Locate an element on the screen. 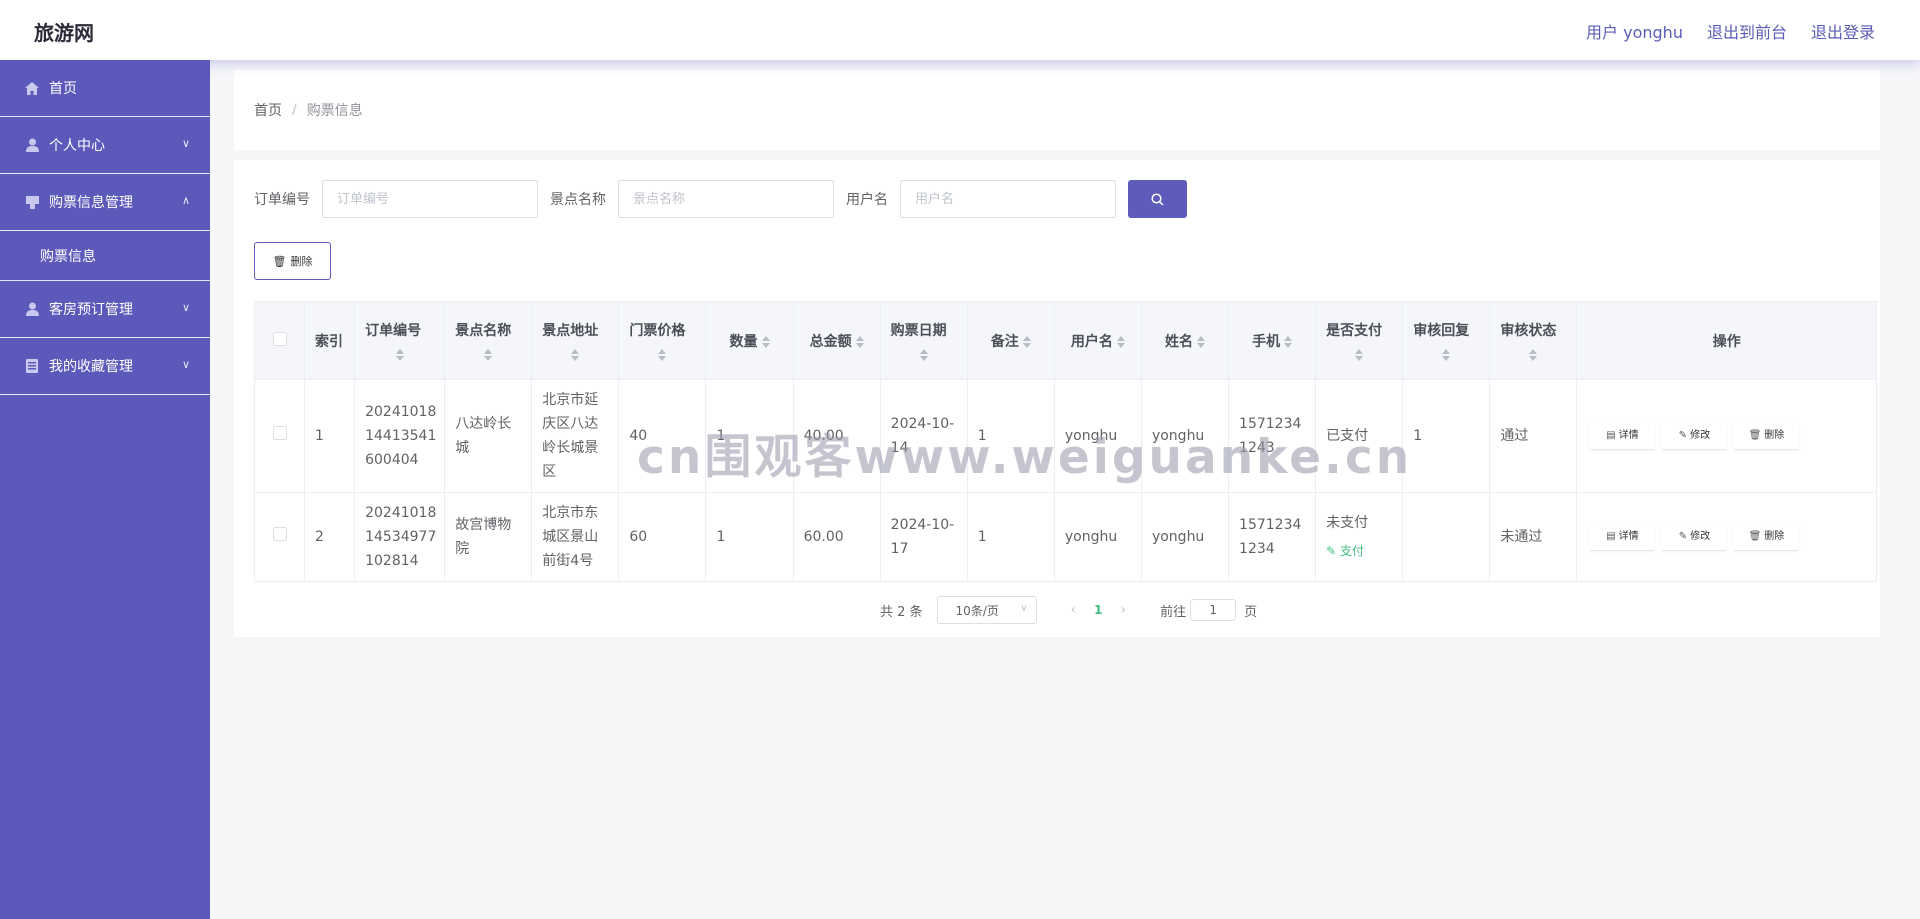 Image resolution: width=1920 pixels, height=919 pixels. prev-page-button: ‹ is located at coordinates (1074, 610).